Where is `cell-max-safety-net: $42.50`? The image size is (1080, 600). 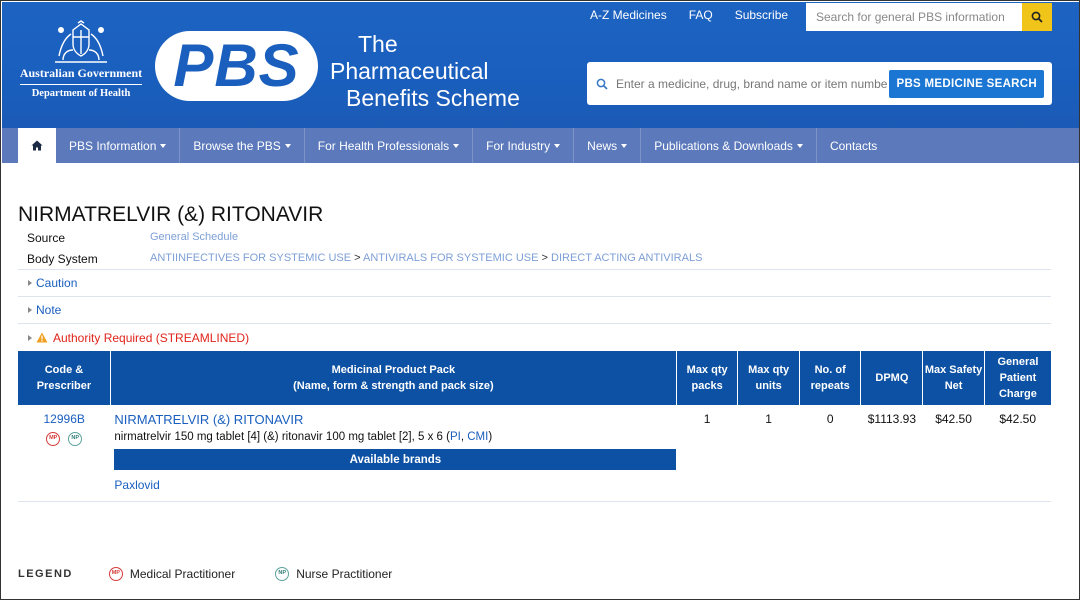
cell-max-safety-net: $42.50 is located at coordinates (953, 419).